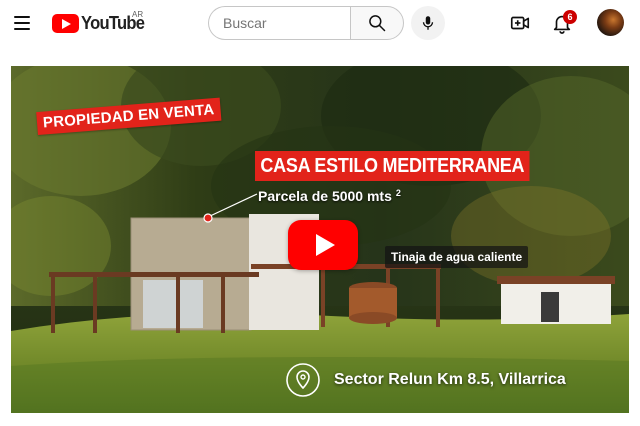  Describe the element at coordinates (65, 23) in the screenshot. I see `youtube-logo-icon` at that location.